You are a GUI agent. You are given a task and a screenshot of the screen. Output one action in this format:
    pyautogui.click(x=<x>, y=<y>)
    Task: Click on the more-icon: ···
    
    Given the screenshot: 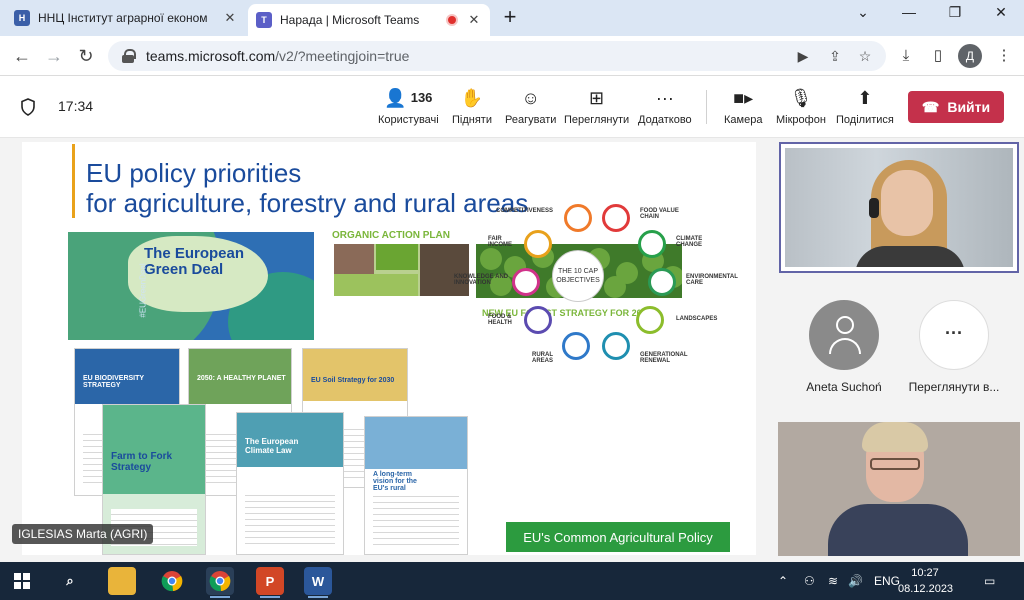 What is the action you would take?
    pyautogui.click(x=954, y=335)
    